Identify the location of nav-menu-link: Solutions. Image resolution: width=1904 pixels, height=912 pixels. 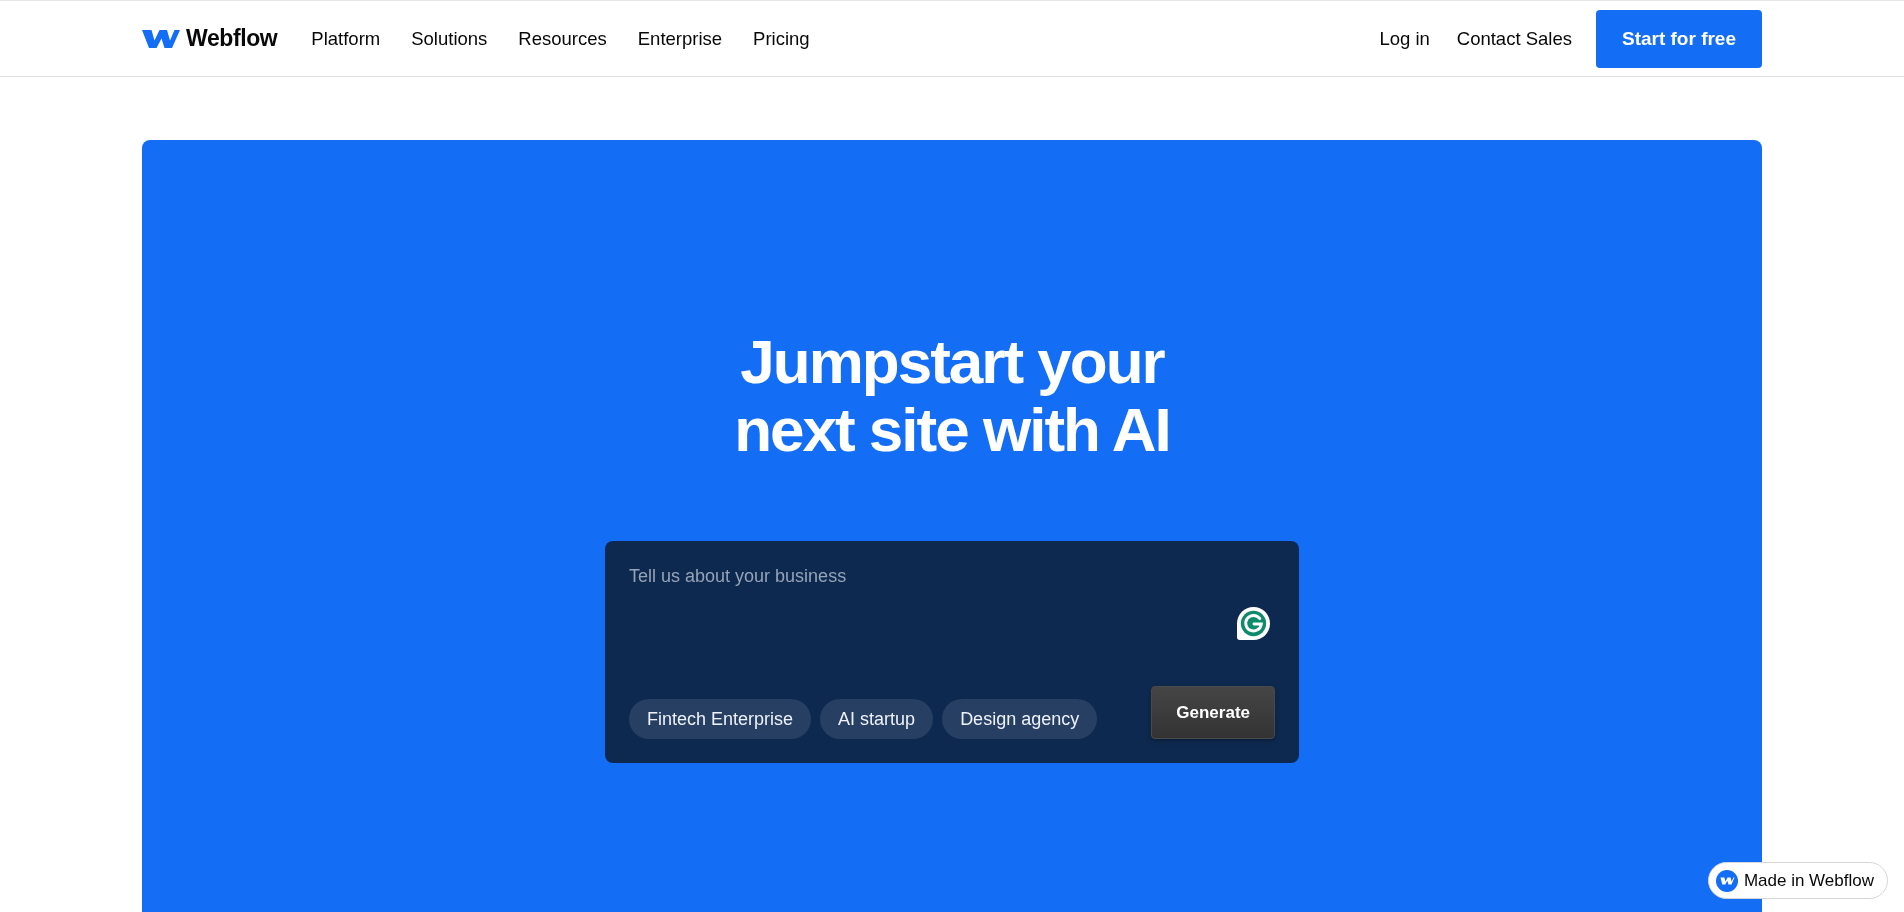
(449, 38).